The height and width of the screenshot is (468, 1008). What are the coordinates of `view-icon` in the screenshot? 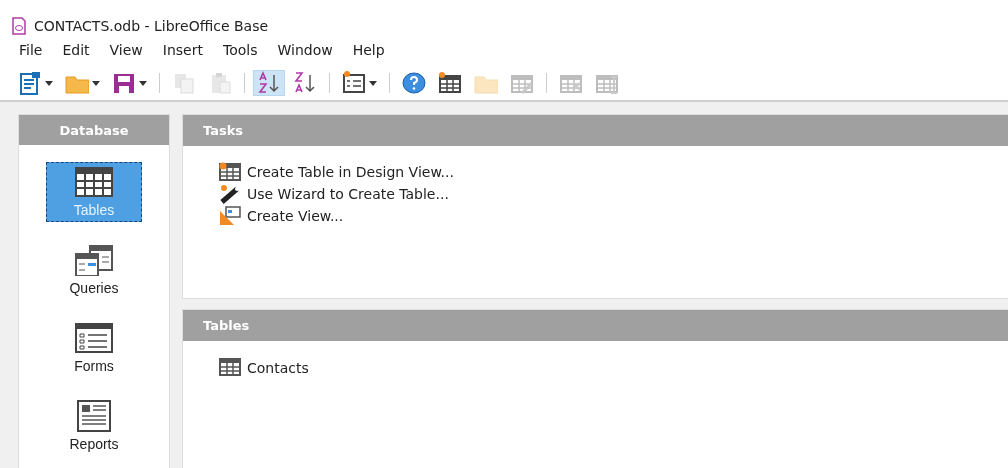 It's located at (230, 216).